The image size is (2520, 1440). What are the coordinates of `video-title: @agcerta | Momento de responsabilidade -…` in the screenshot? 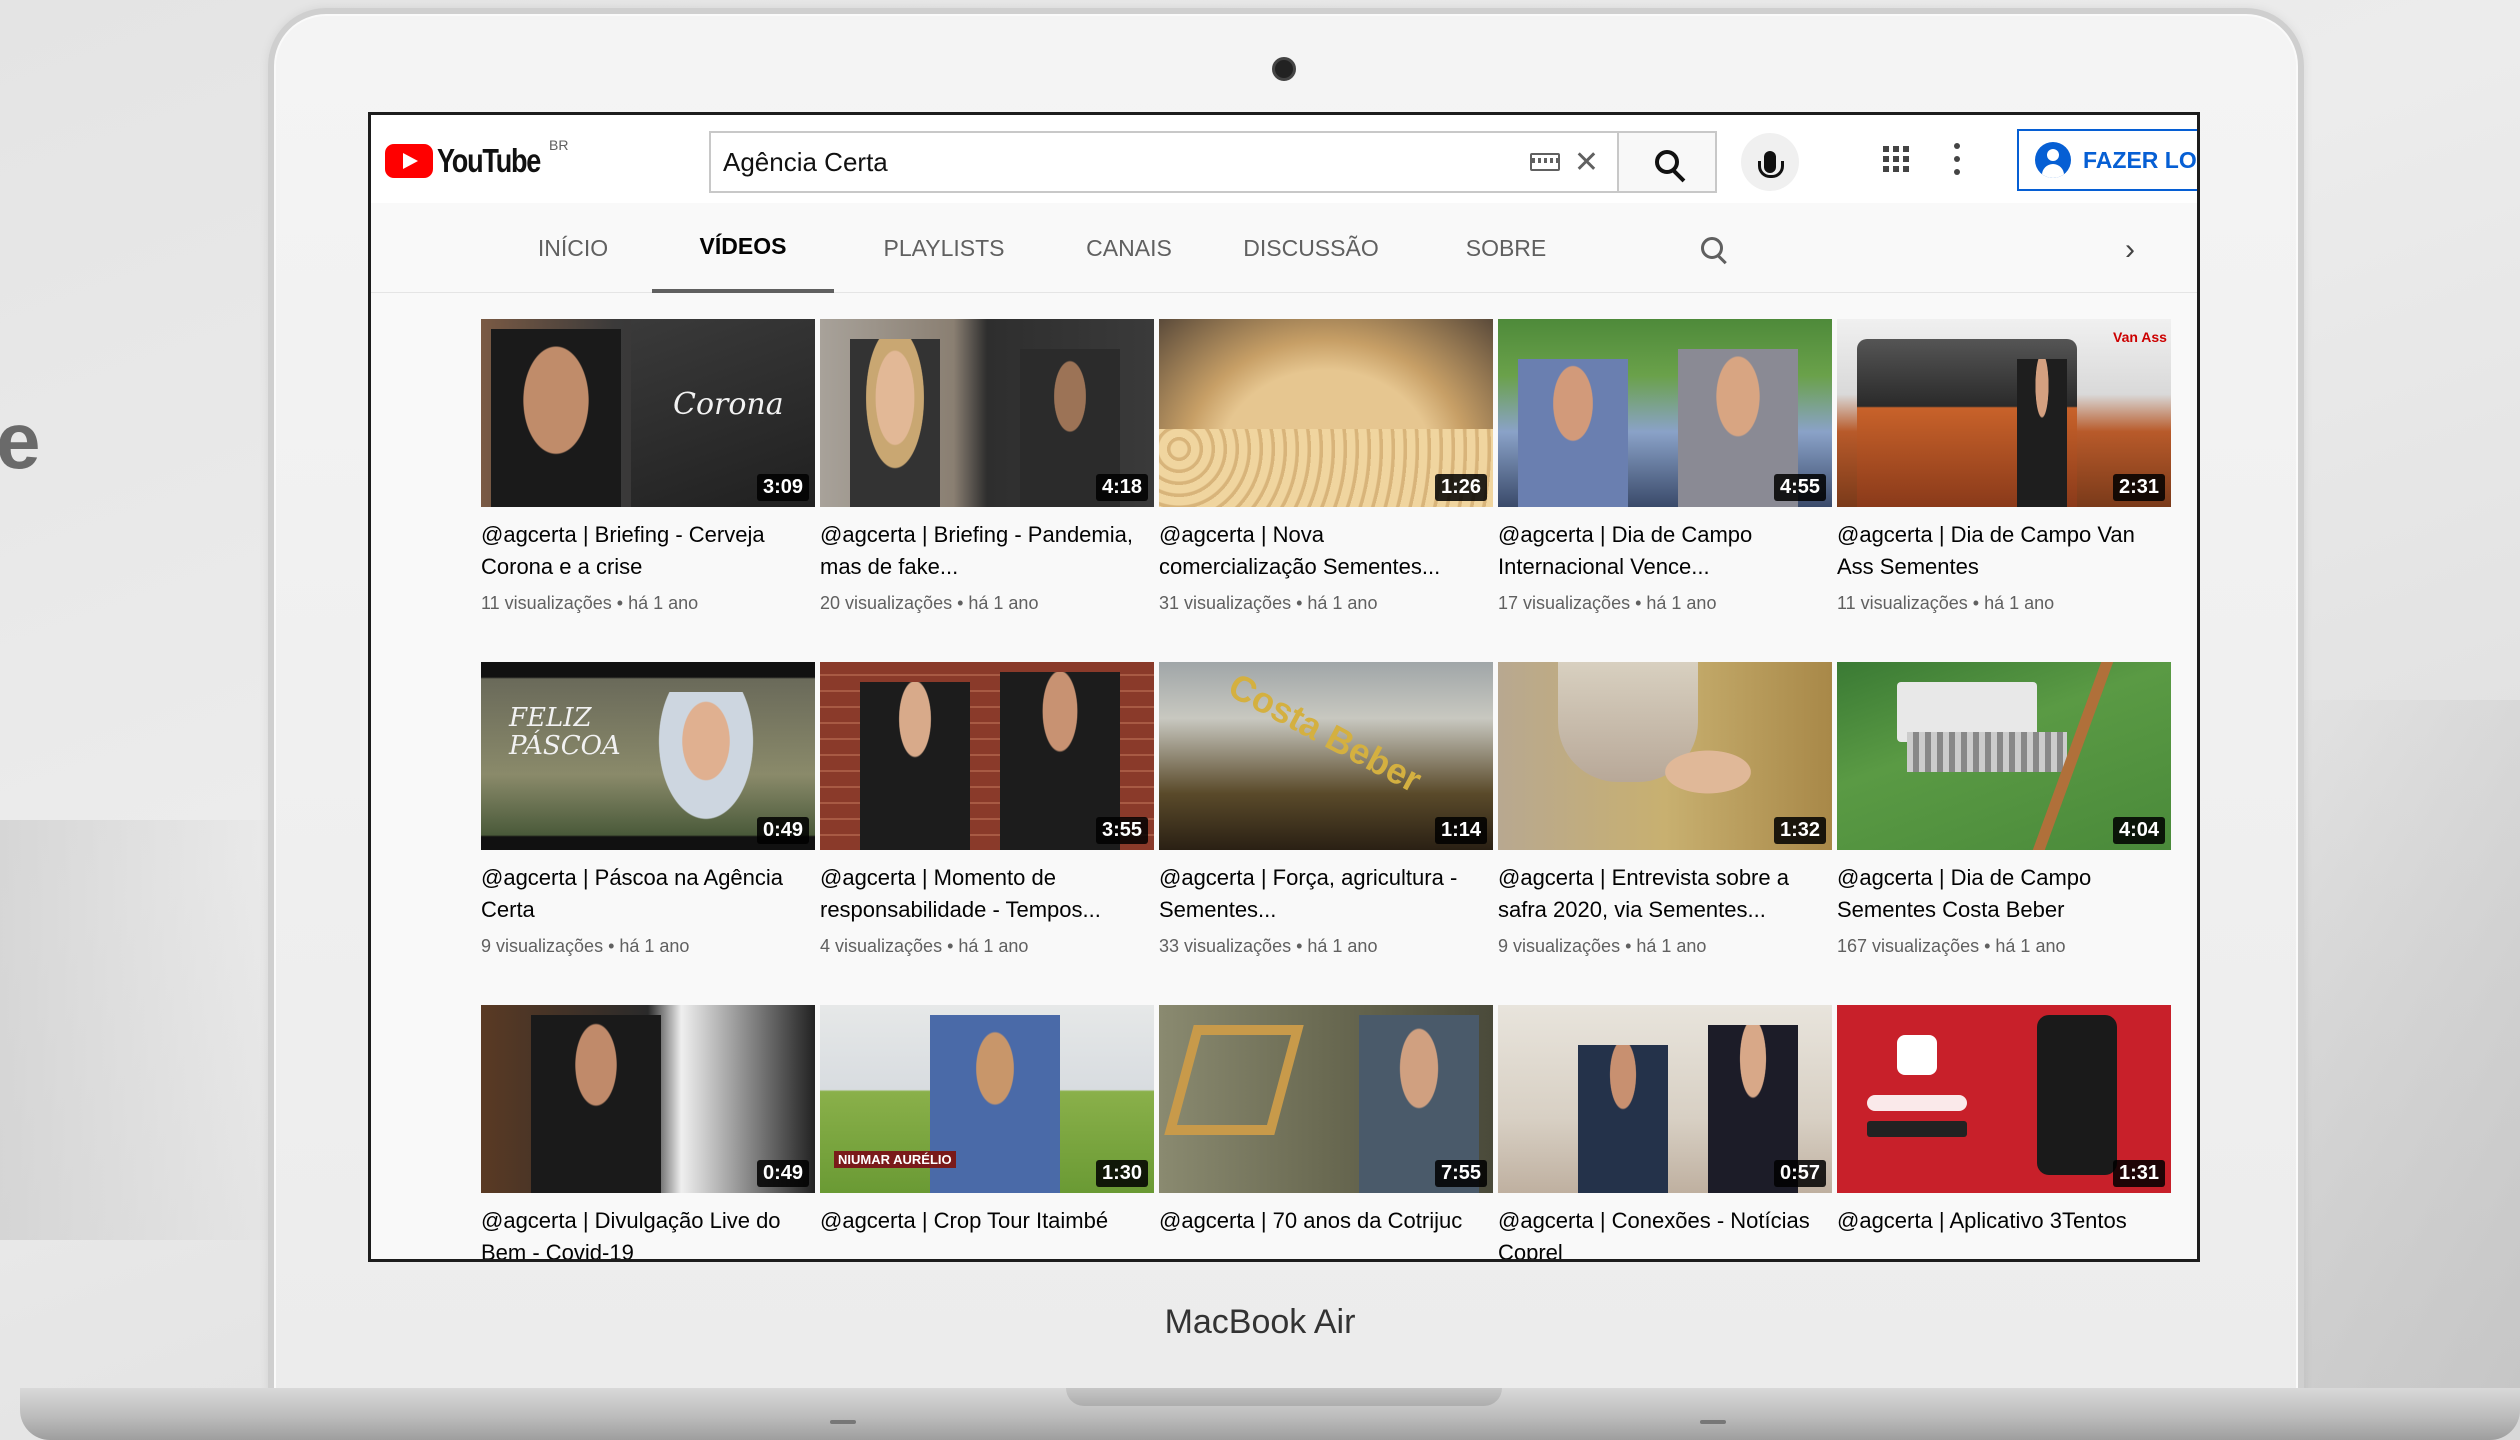 It's located at (980, 894).